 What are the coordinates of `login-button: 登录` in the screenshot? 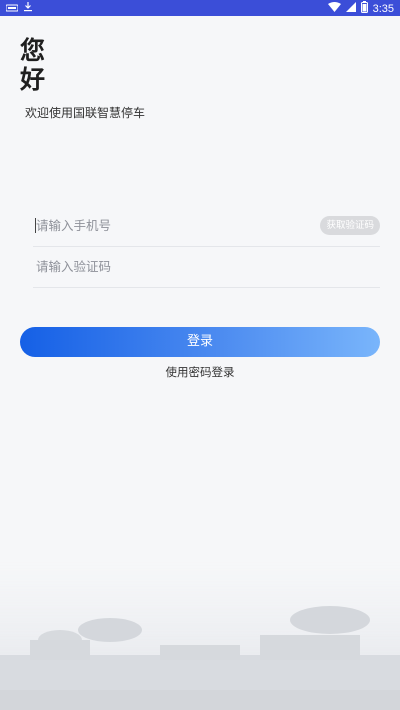 It's located at (200, 342).